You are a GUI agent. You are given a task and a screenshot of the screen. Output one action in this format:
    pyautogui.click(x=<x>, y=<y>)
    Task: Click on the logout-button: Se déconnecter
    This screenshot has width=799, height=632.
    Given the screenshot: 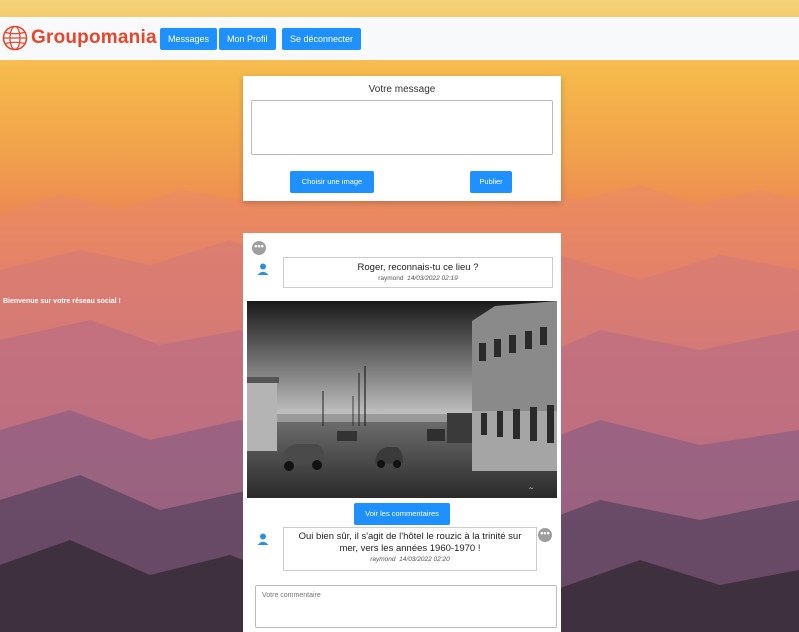 What is the action you would take?
    pyautogui.click(x=322, y=39)
    